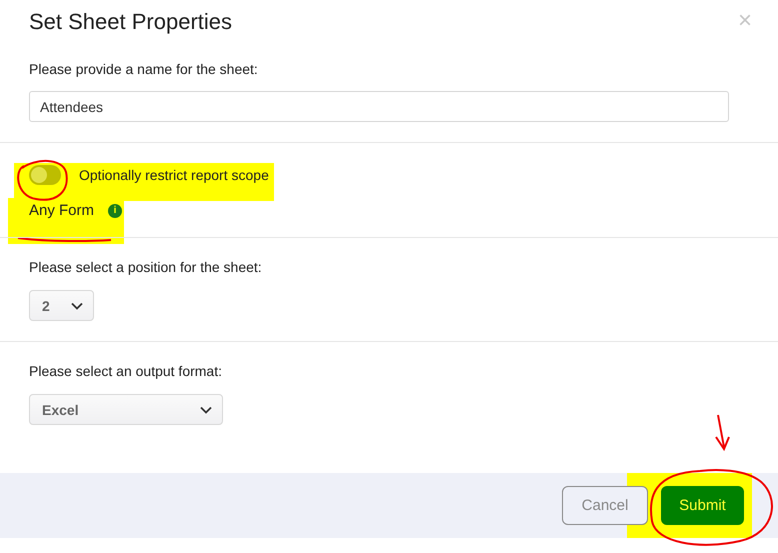  I want to click on scope-value: Any Form, so click(61, 210).